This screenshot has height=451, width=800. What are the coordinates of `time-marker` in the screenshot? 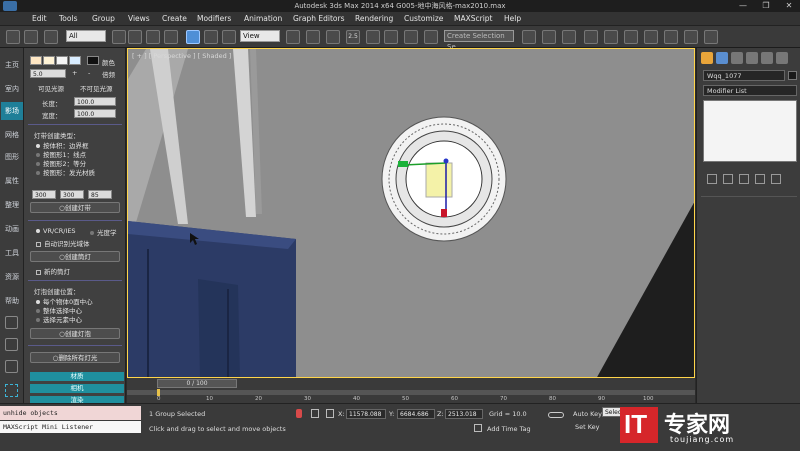 It's located at (158, 392).